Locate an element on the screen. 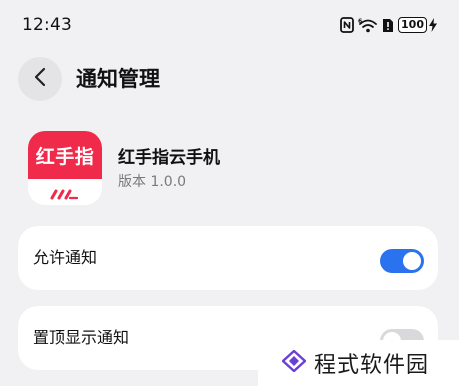 The width and height of the screenshot is (459, 386). app-icon-mark is located at coordinates (65, 194).